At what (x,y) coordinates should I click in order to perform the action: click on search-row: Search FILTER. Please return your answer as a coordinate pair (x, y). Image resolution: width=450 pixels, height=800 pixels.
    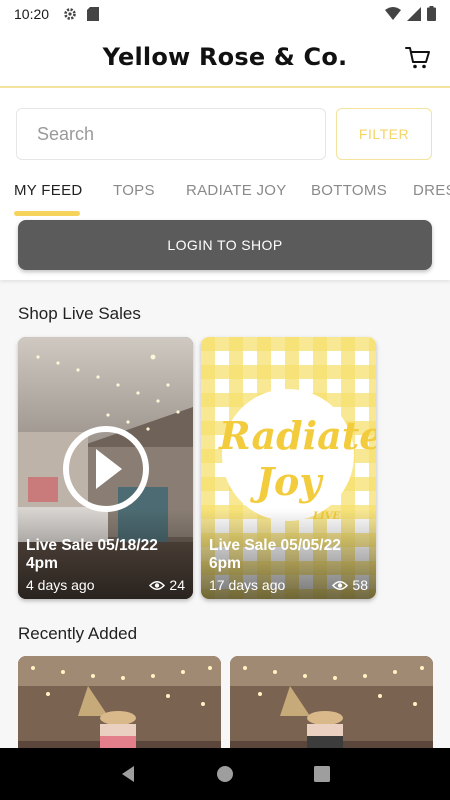
    Looking at the image, I should click on (225, 134).